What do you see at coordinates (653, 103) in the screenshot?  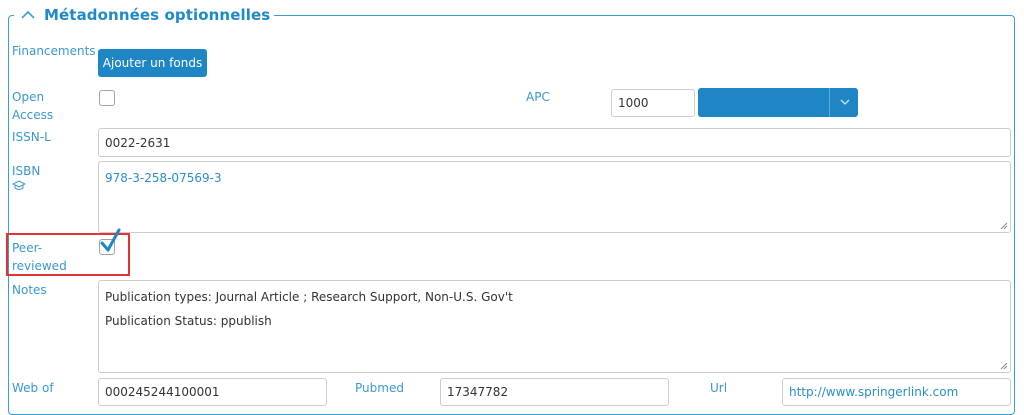 I see `apc-amount-input: 1000` at bounding box center [653, 103].